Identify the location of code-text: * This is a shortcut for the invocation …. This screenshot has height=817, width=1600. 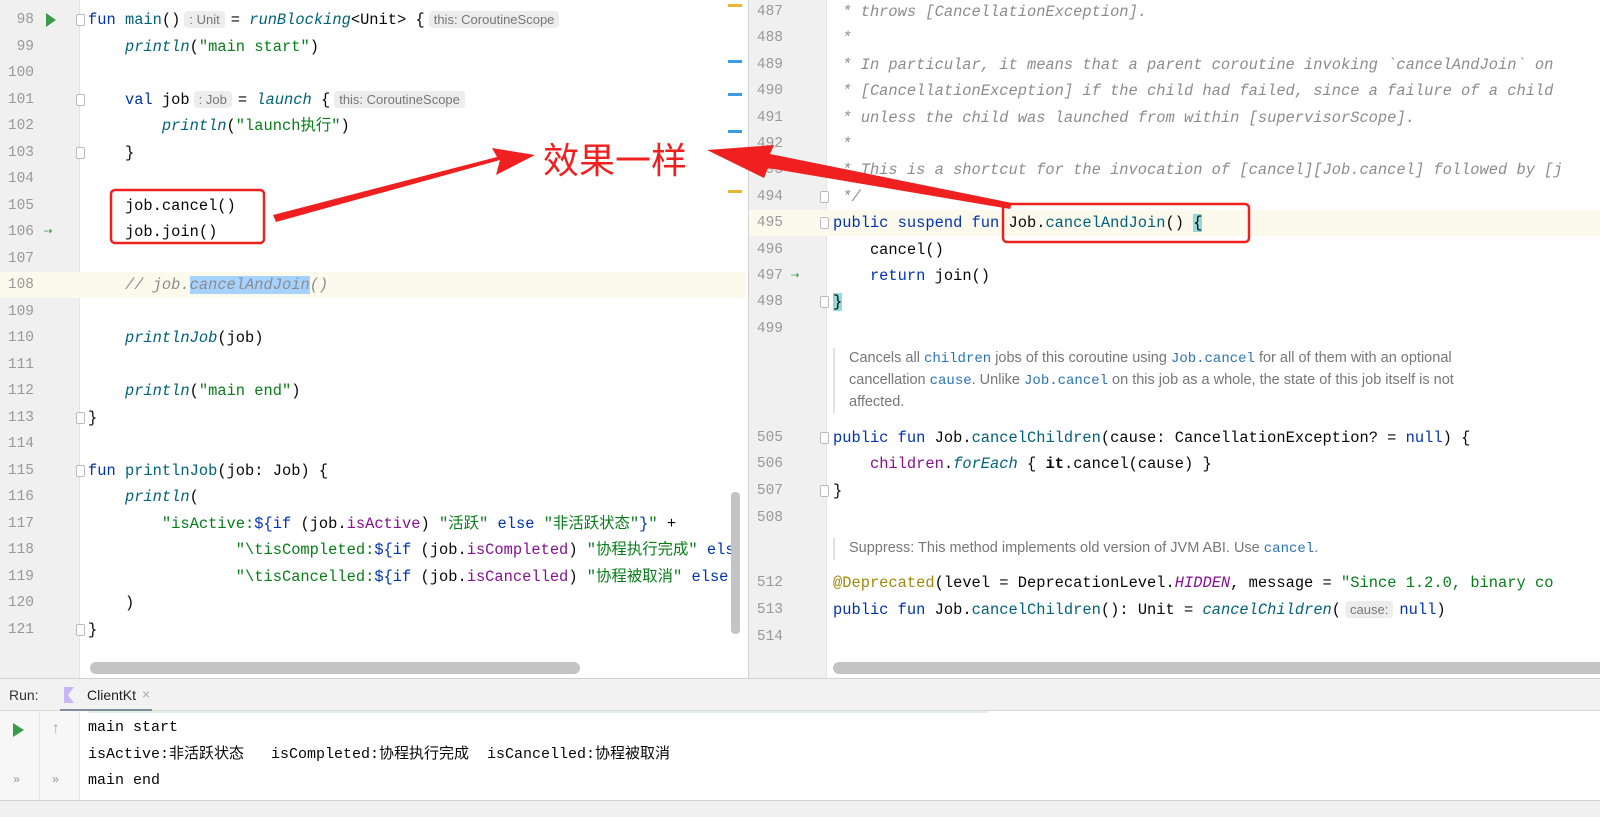
(1197, 170).